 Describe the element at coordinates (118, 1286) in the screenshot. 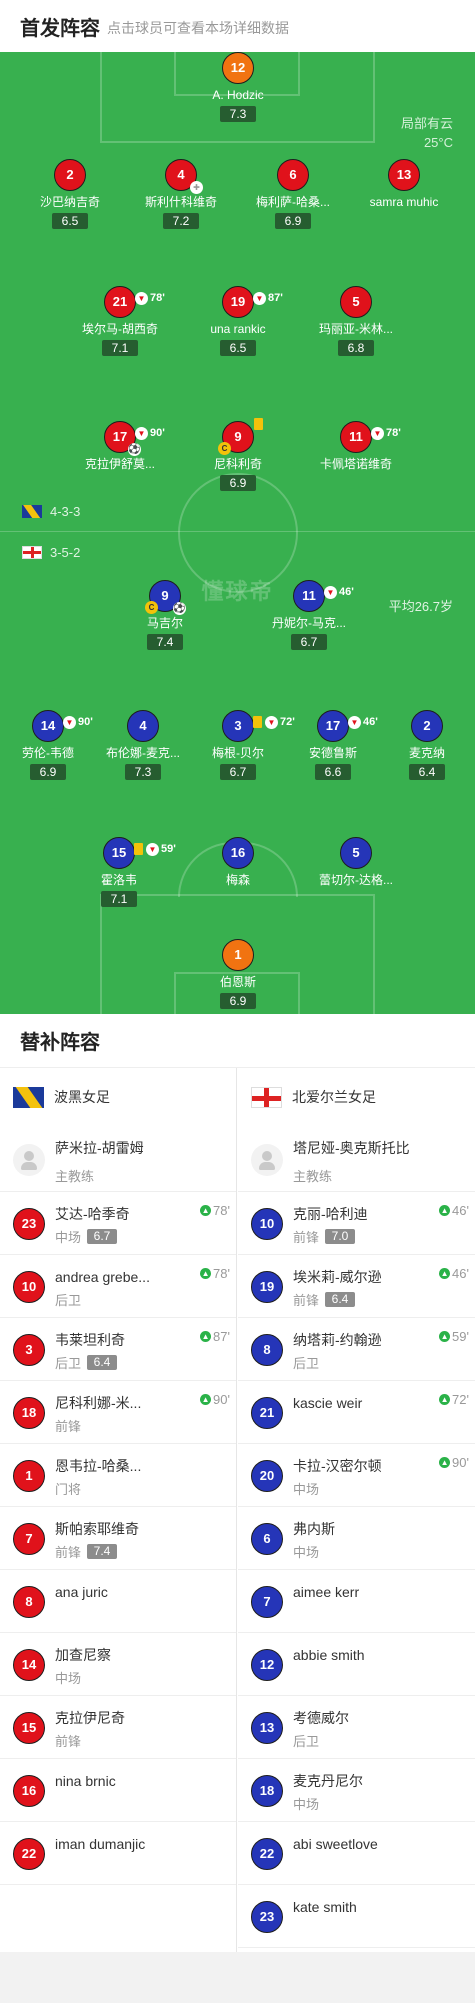

I see `sub-player-row: 10 andrea grebe... 后卫 ▲ 78'` at that location.